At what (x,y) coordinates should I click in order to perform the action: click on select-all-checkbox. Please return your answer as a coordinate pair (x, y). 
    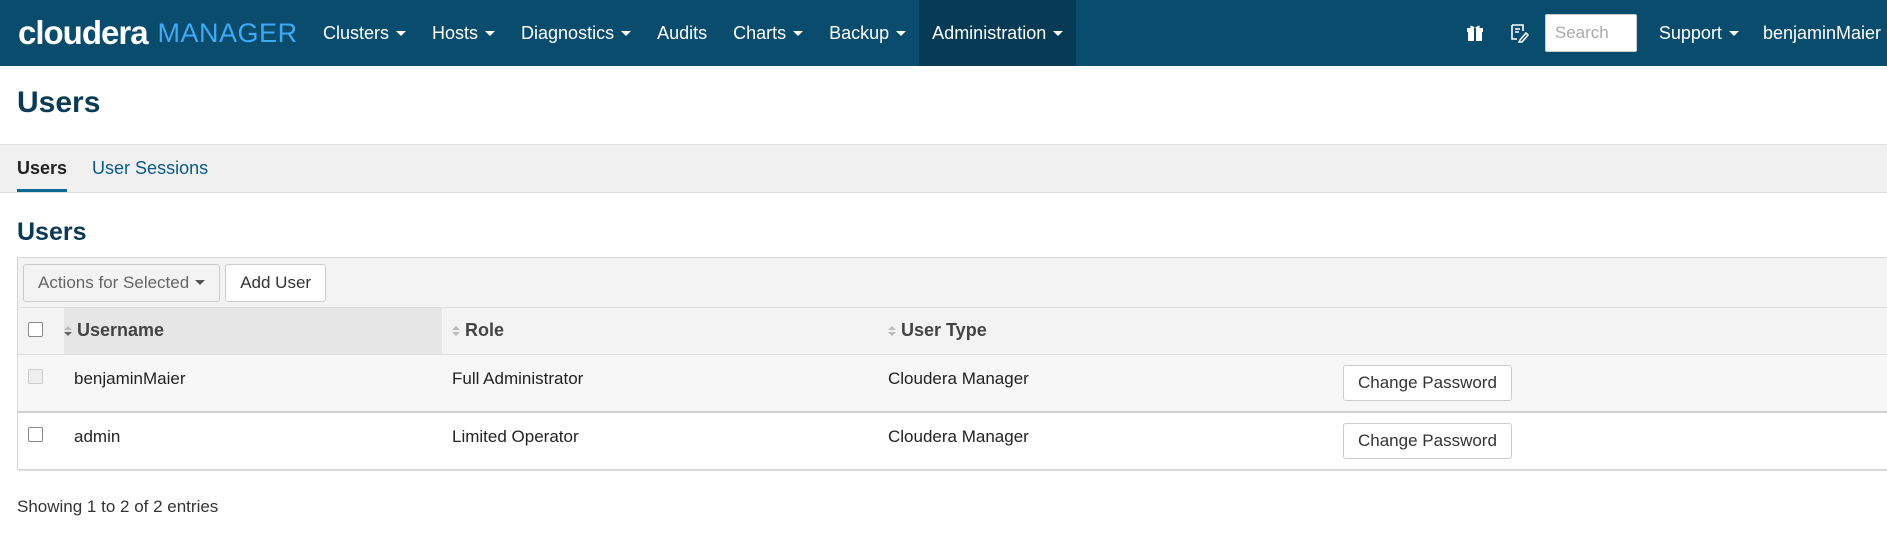
    Looking at the image, I should click on (35, 330).